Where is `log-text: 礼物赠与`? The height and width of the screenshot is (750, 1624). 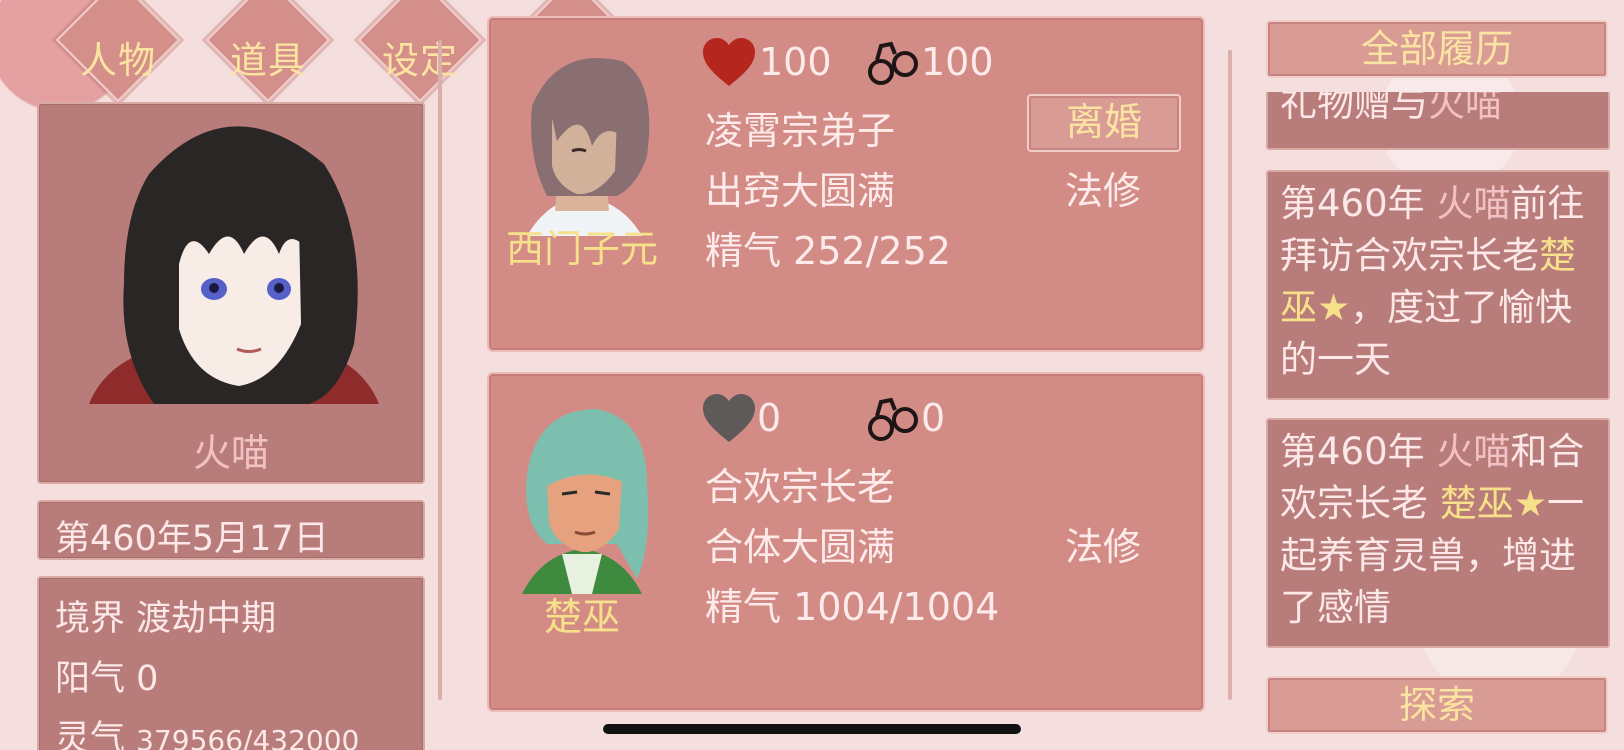 log-text: 礼物赠与 is located at coordinates (1354, 108).